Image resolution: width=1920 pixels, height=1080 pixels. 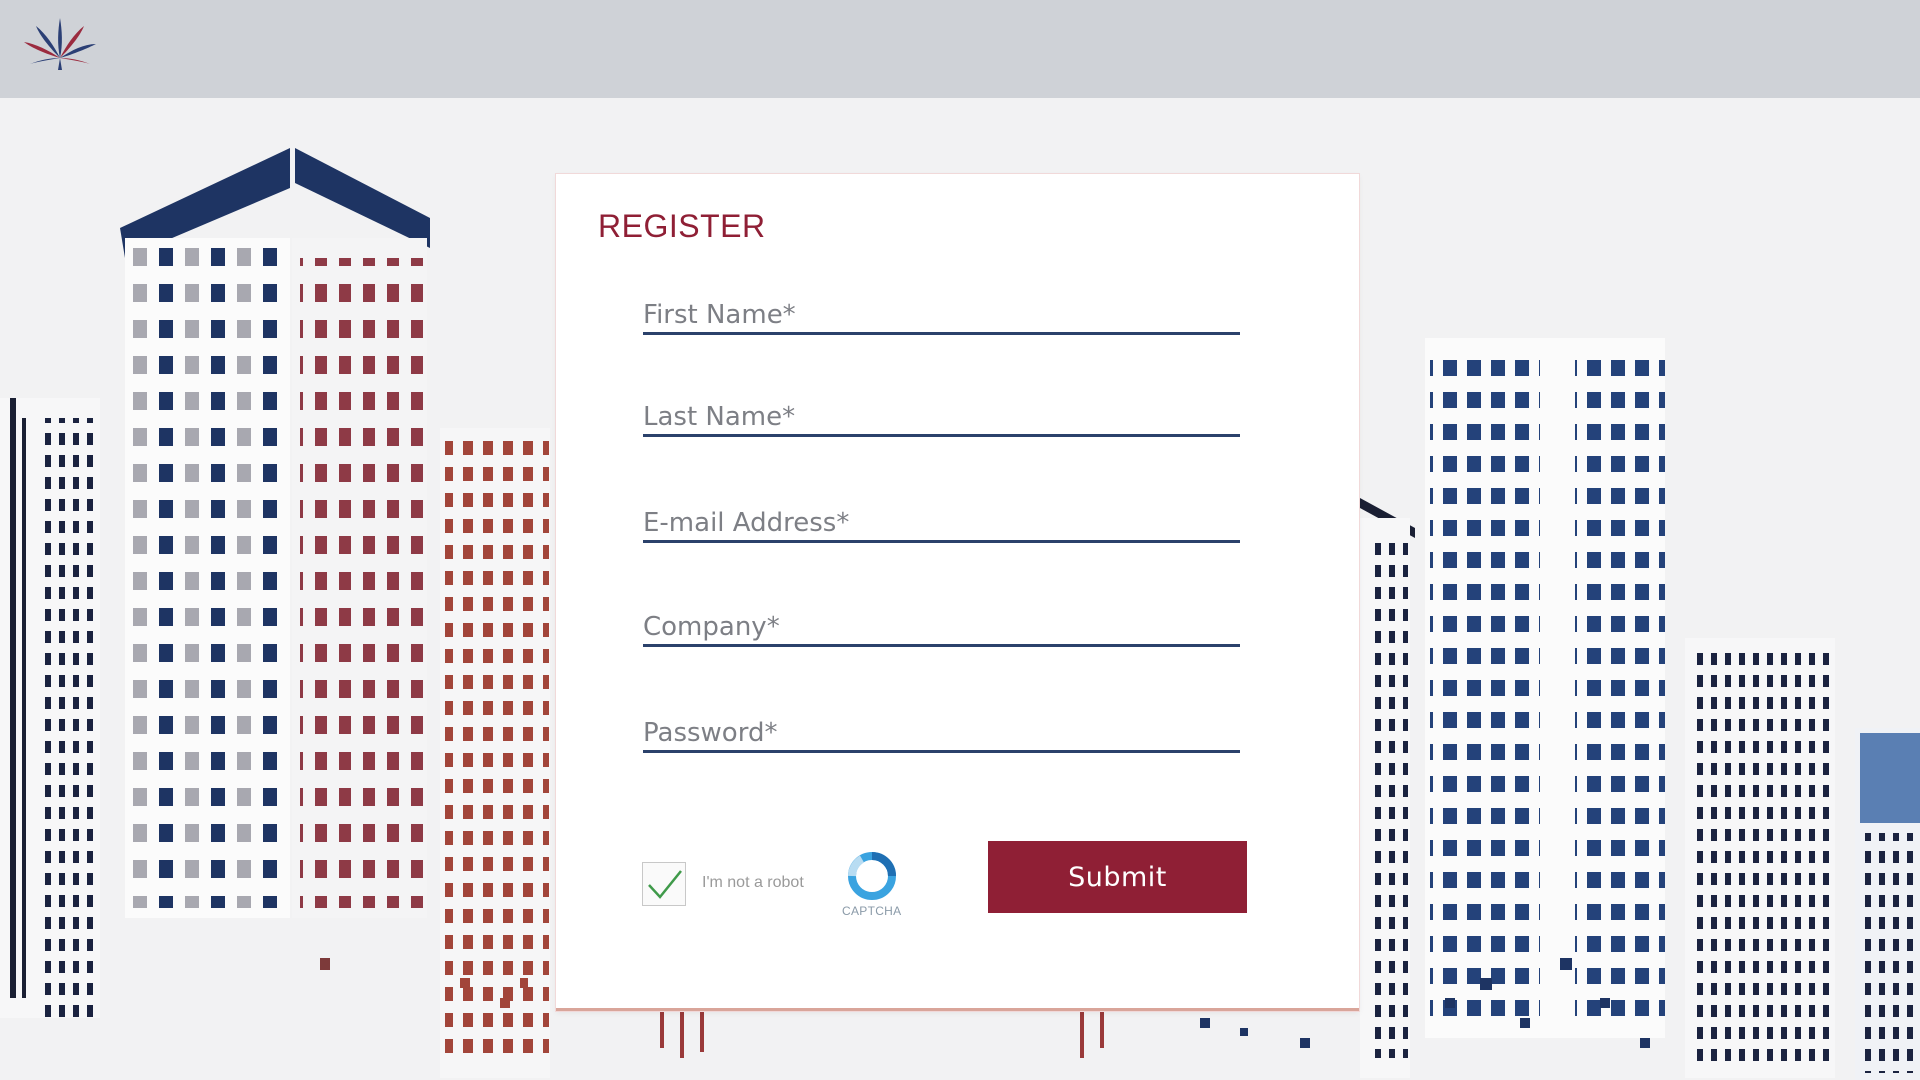 What do you see at coordinates (941, 733) in the screenshot?
I see `password-input` at bounding box center [941, 733].